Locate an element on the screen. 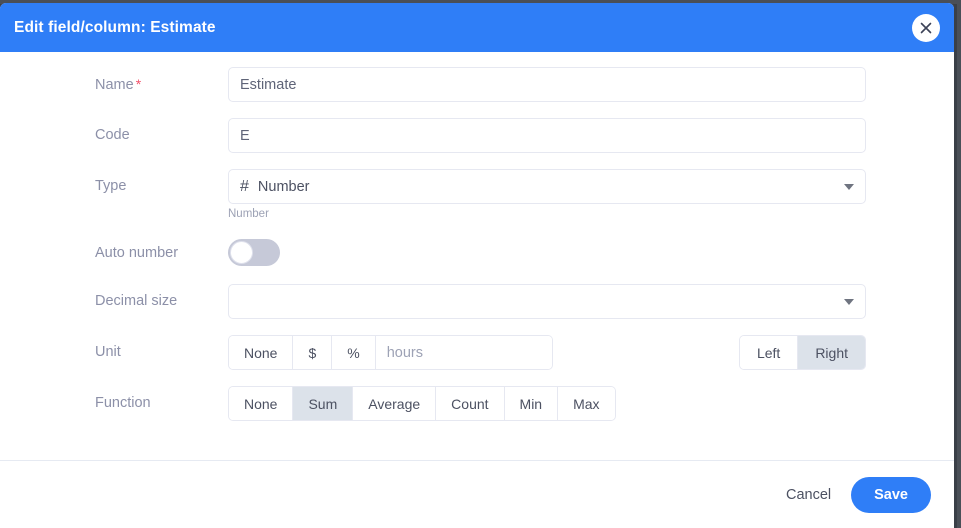 The height and width of the screenshot is (528, 961). code-input is located at coordinates (547, 135).